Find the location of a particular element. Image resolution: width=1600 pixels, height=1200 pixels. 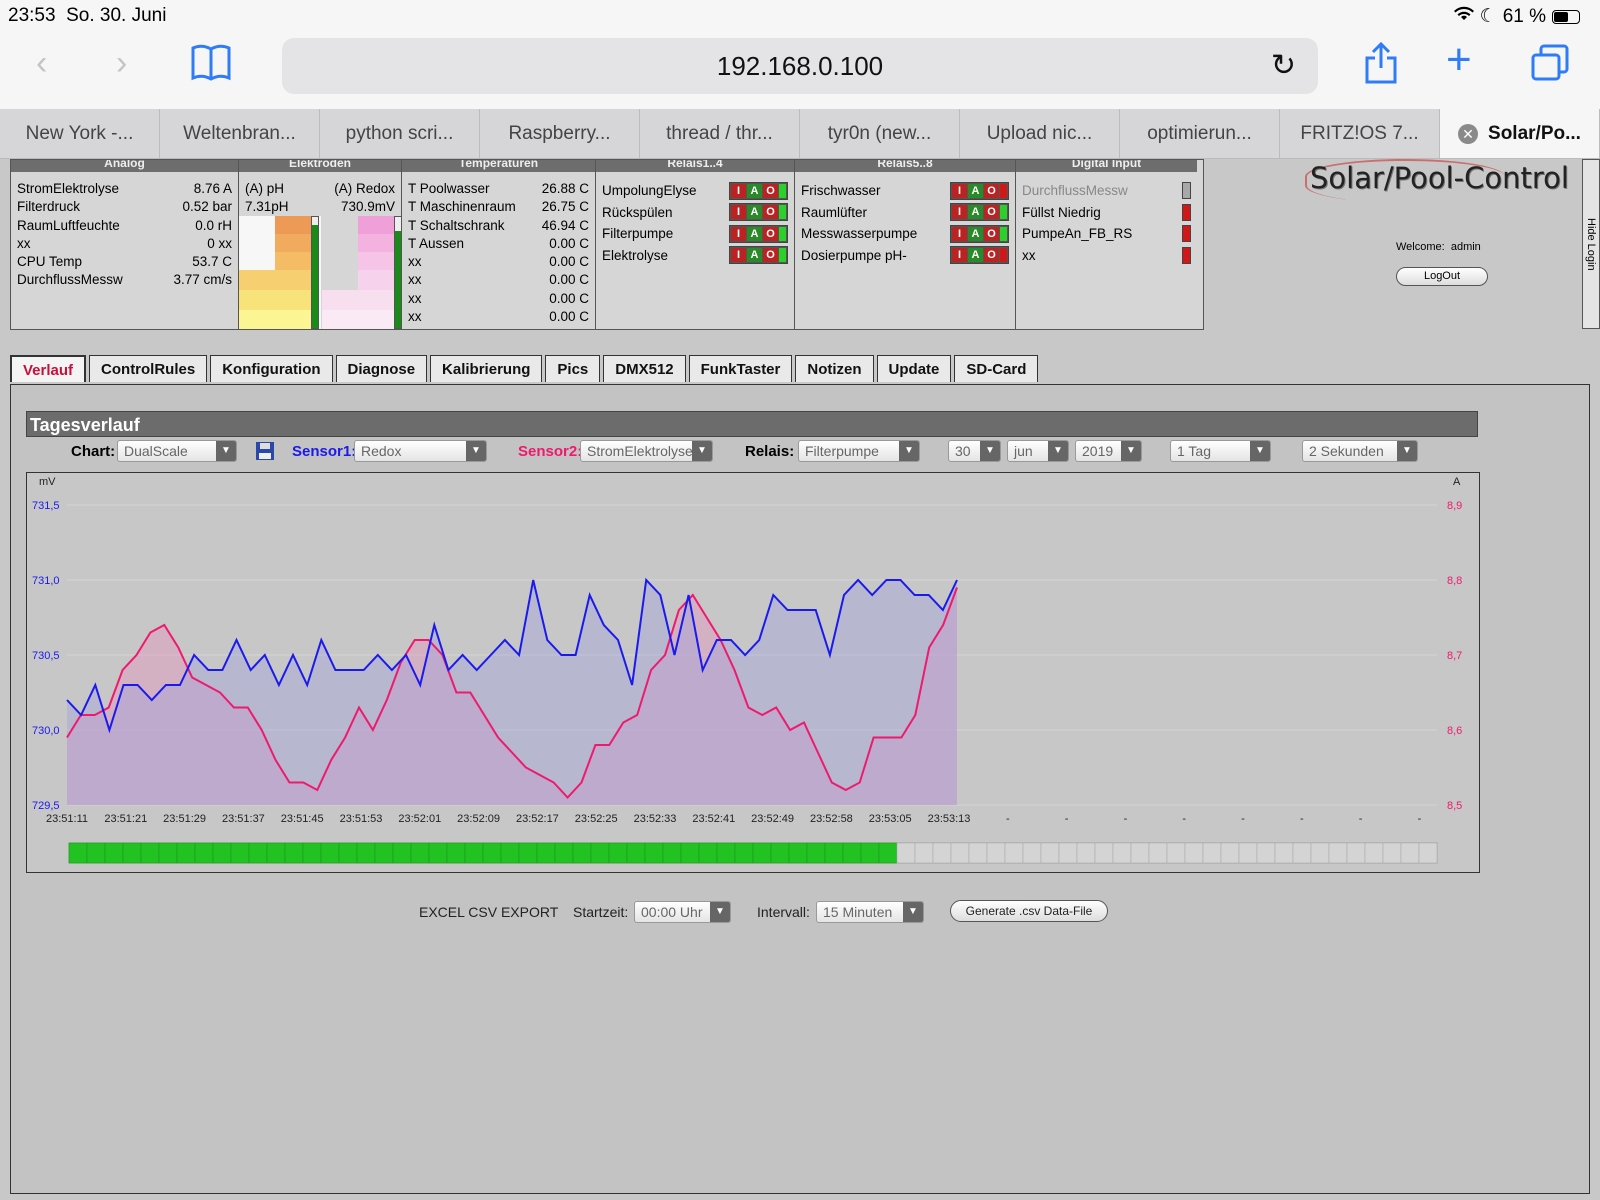

relais-select: Filterpumpe is located at coordinates (859, 451).